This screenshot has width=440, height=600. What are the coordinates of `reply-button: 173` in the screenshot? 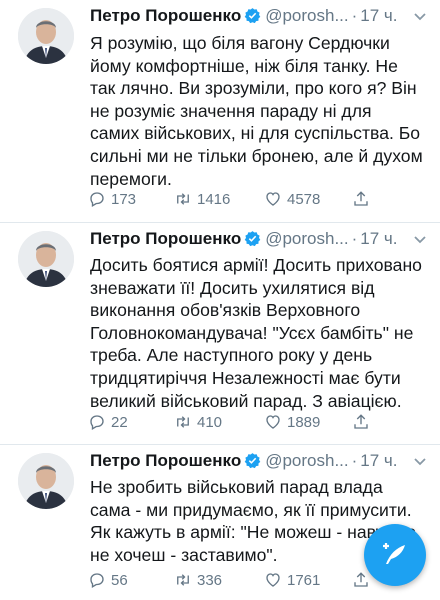 It's located at (112, 199).